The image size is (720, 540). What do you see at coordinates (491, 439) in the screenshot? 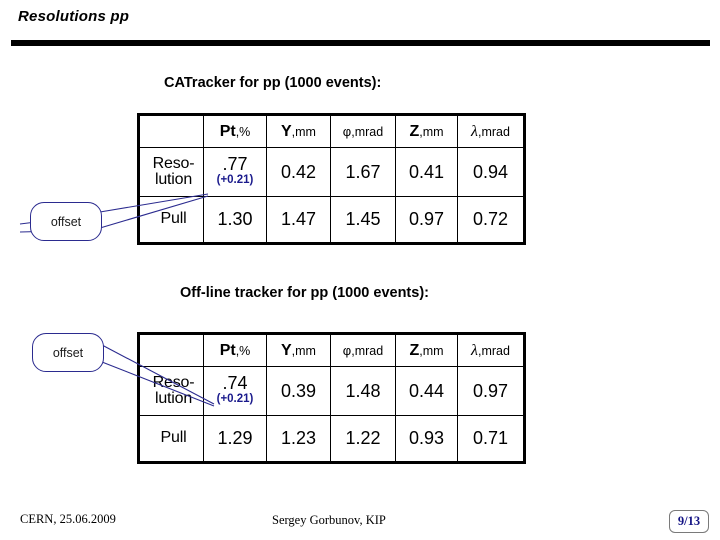
I see `cell-pull-lambda: 0.71` at bounding box center [491, 439].